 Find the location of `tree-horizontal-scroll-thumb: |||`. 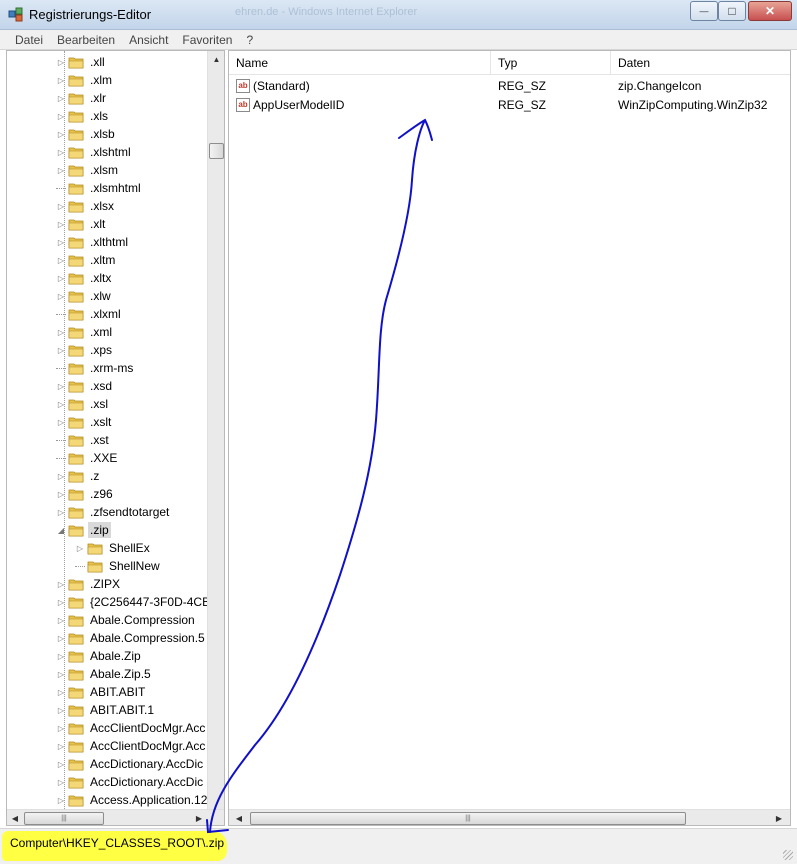

tree-horizontal-scroll-thumb: ||| is located at coordinates (64, 818).